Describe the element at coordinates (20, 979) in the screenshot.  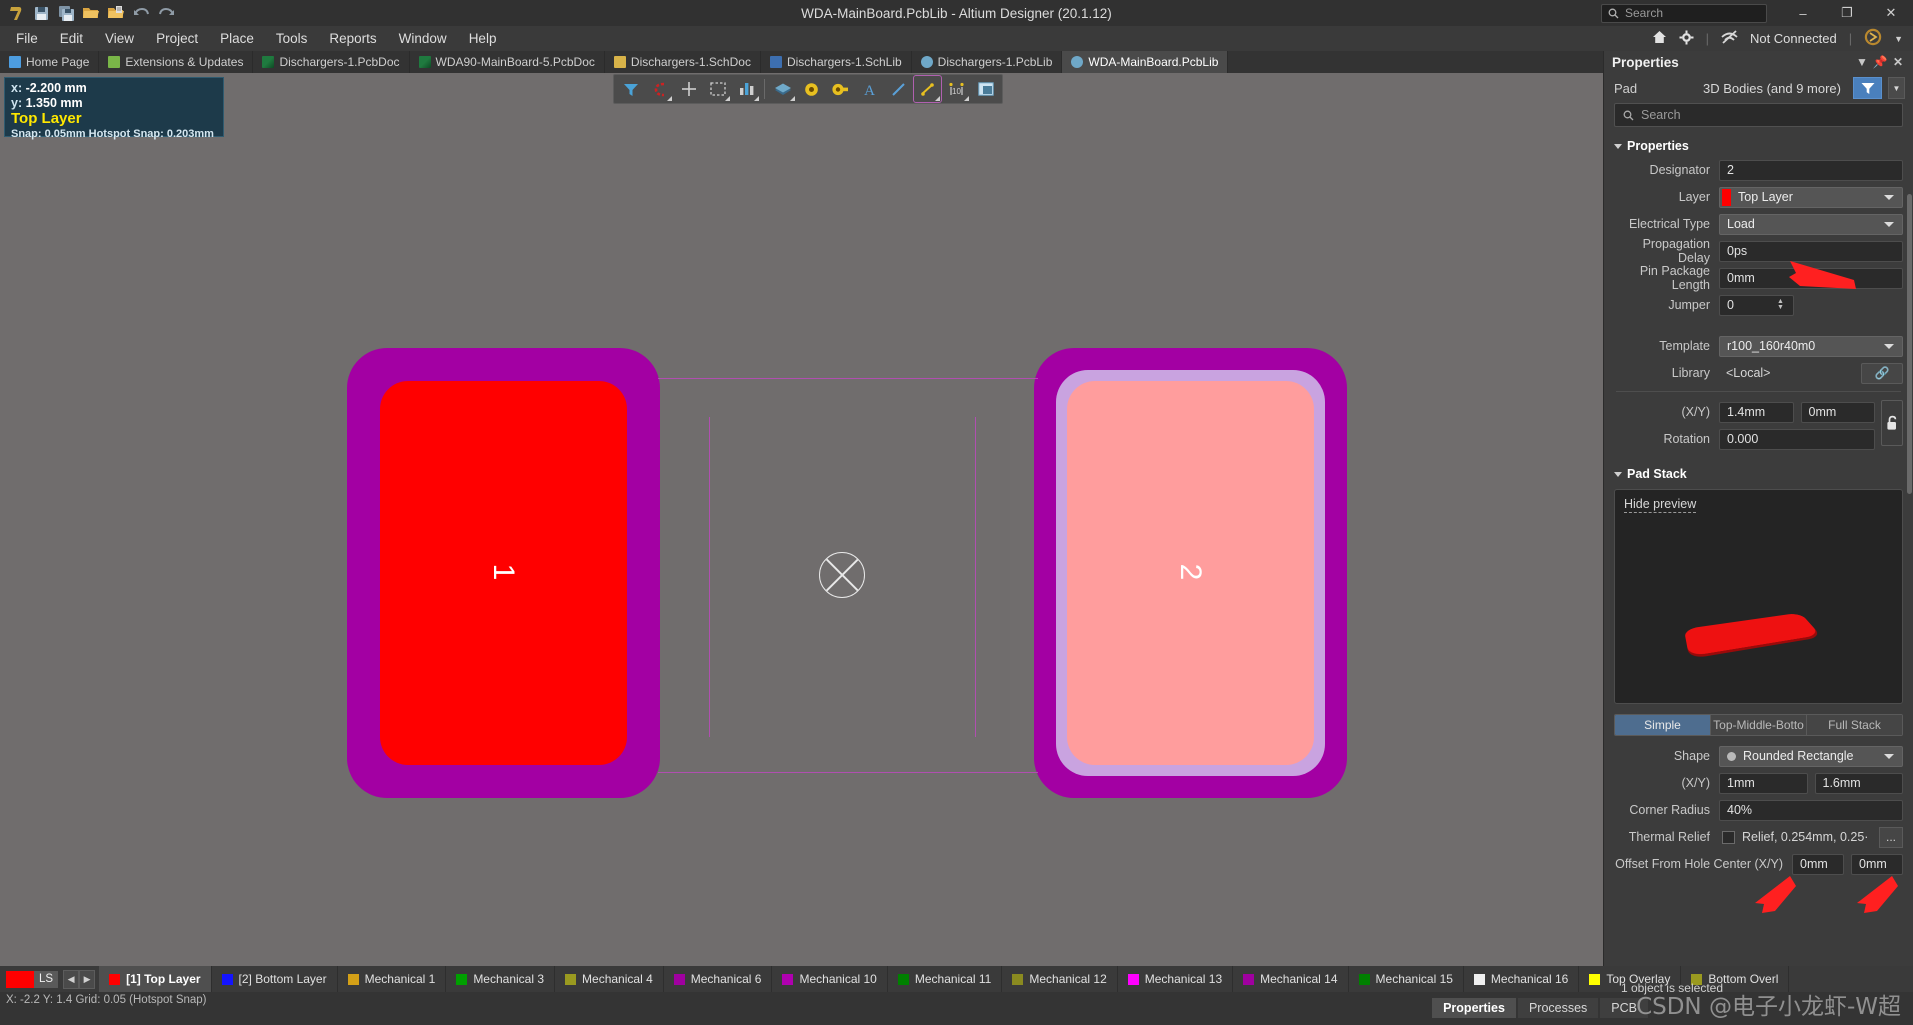
I see `active-layer-color-swatch` at that location.